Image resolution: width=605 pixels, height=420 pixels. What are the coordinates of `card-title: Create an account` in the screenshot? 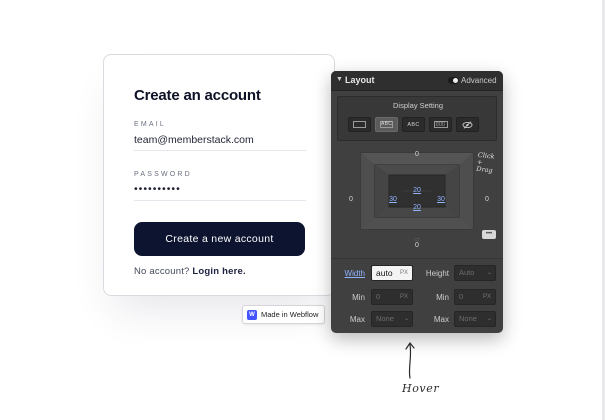 It's located at (197, 95).